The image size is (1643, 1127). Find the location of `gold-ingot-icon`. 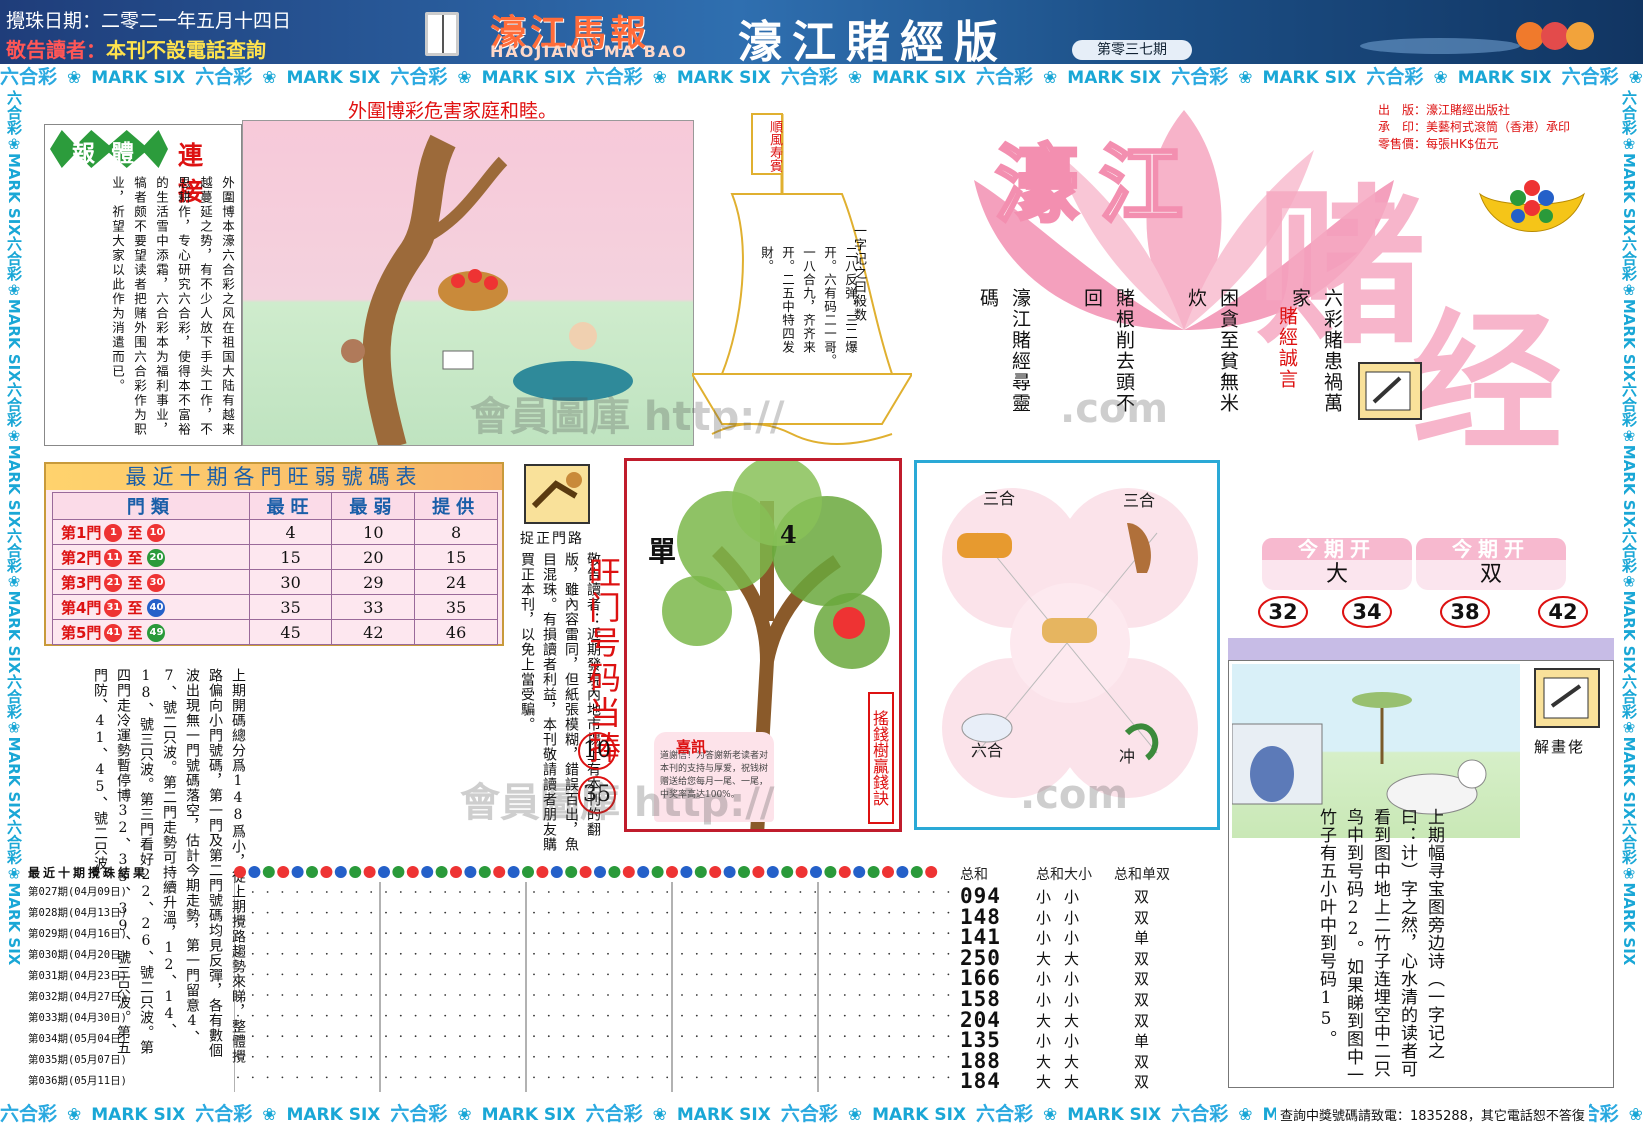

gold-ingot-icon is located at coordinates (1532, 206).